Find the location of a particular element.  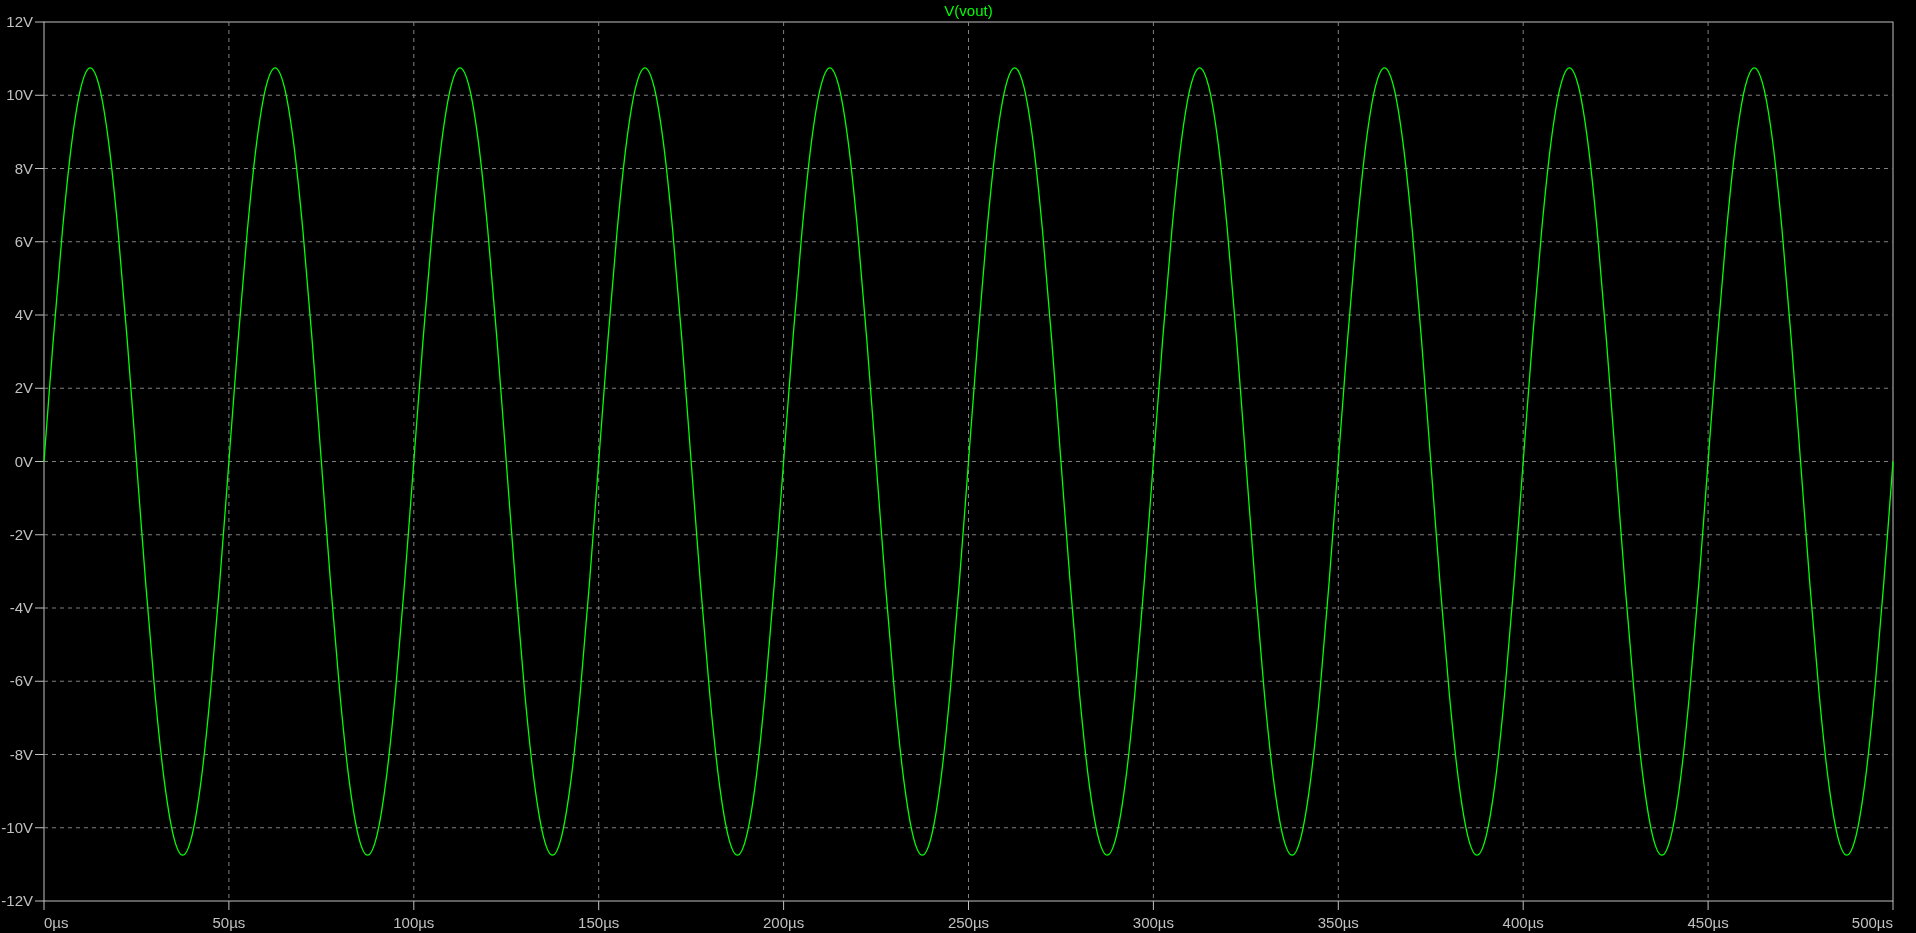

x-tick-label: 400µs is located at coordinates (1523, 922).